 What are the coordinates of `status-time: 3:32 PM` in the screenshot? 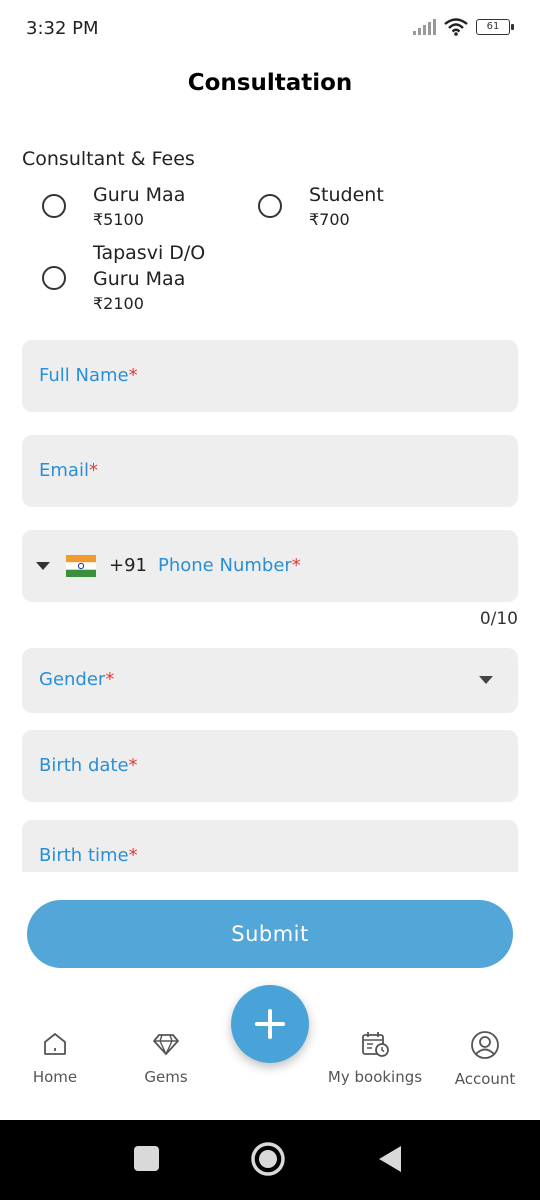 It's located at (62, 28).